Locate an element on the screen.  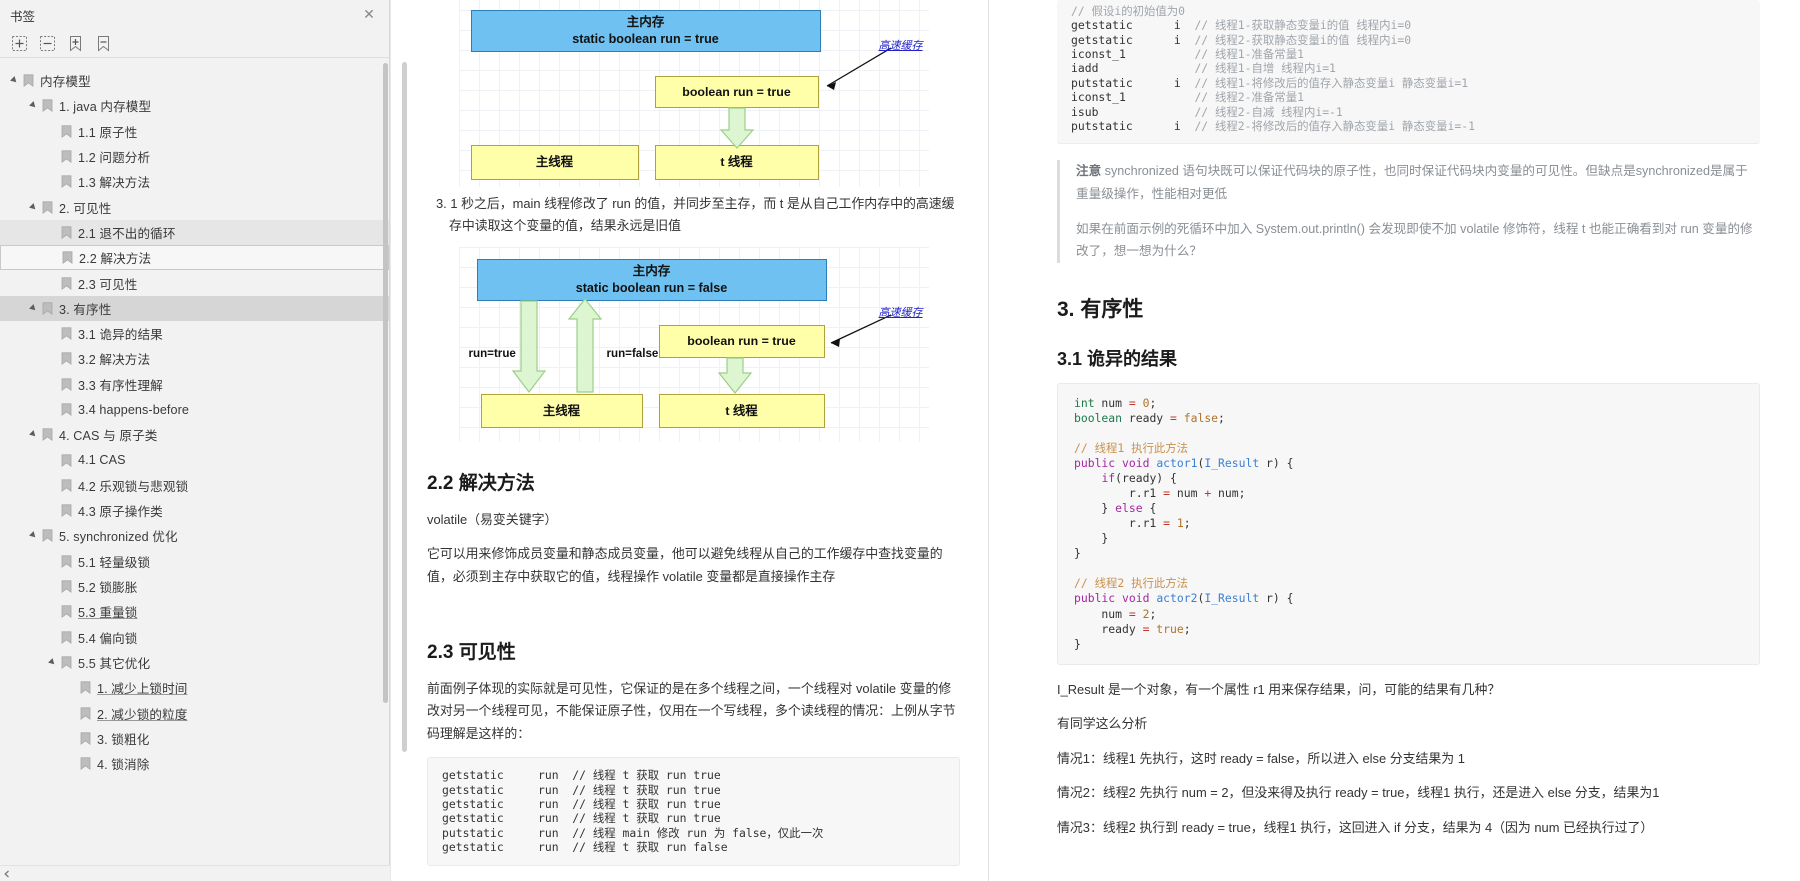
bookmark-item-24: 1. 减少上锁时间 is located at coordinates (194, 687).